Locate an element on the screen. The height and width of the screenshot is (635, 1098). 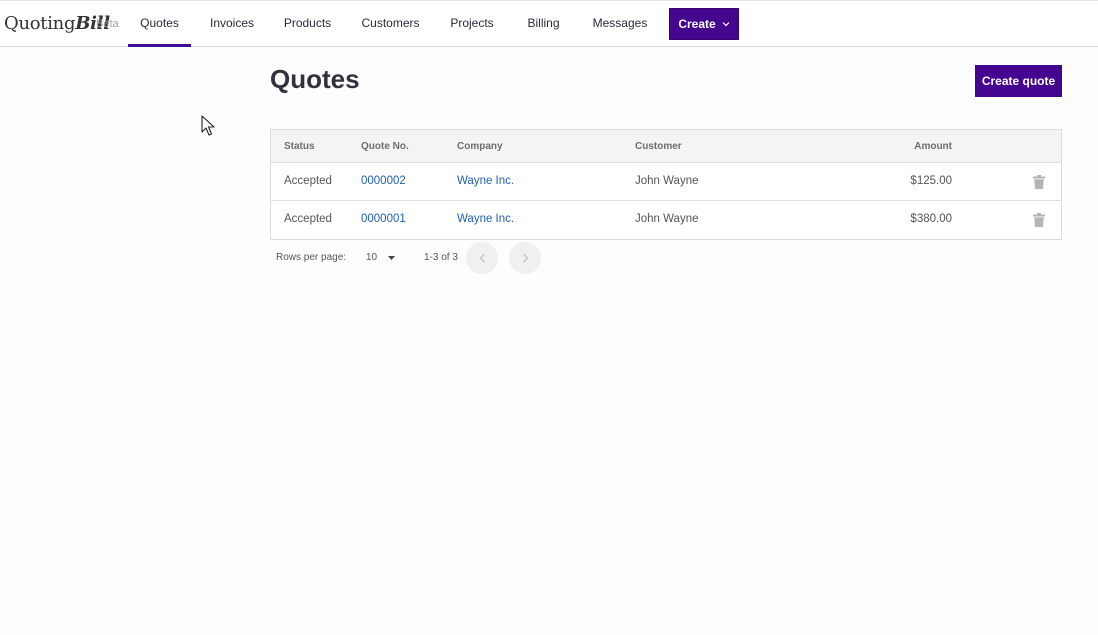
header-customer: Customer is located at coordinates (658, 146).